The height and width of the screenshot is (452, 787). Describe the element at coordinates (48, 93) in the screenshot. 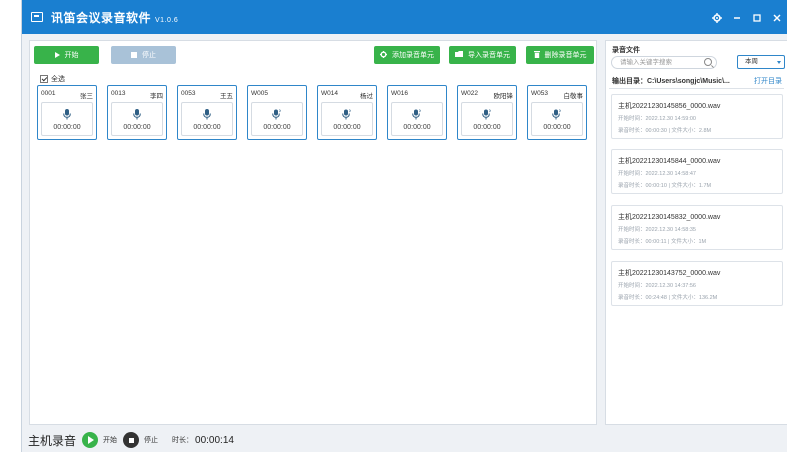

I see `card-id: 0001` at that location.